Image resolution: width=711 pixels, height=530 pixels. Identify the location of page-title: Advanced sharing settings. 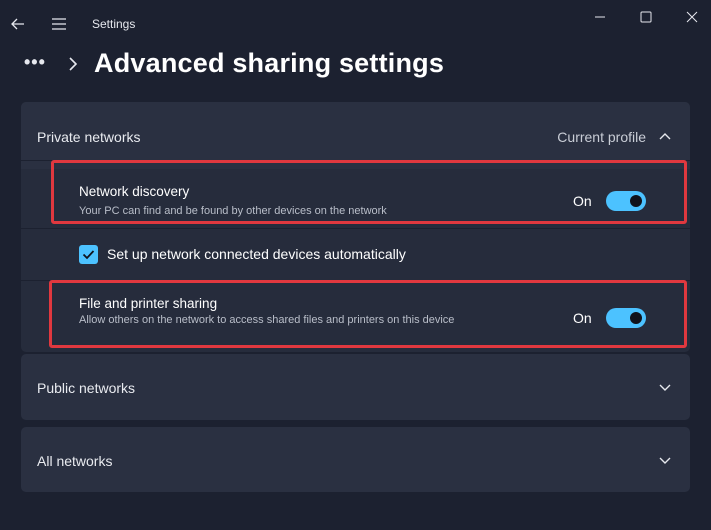
(269, 63).